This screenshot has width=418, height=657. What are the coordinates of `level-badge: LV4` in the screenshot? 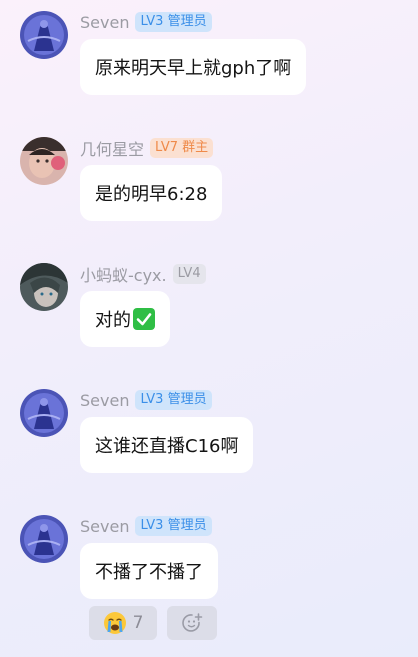 It's located at (189, 274).